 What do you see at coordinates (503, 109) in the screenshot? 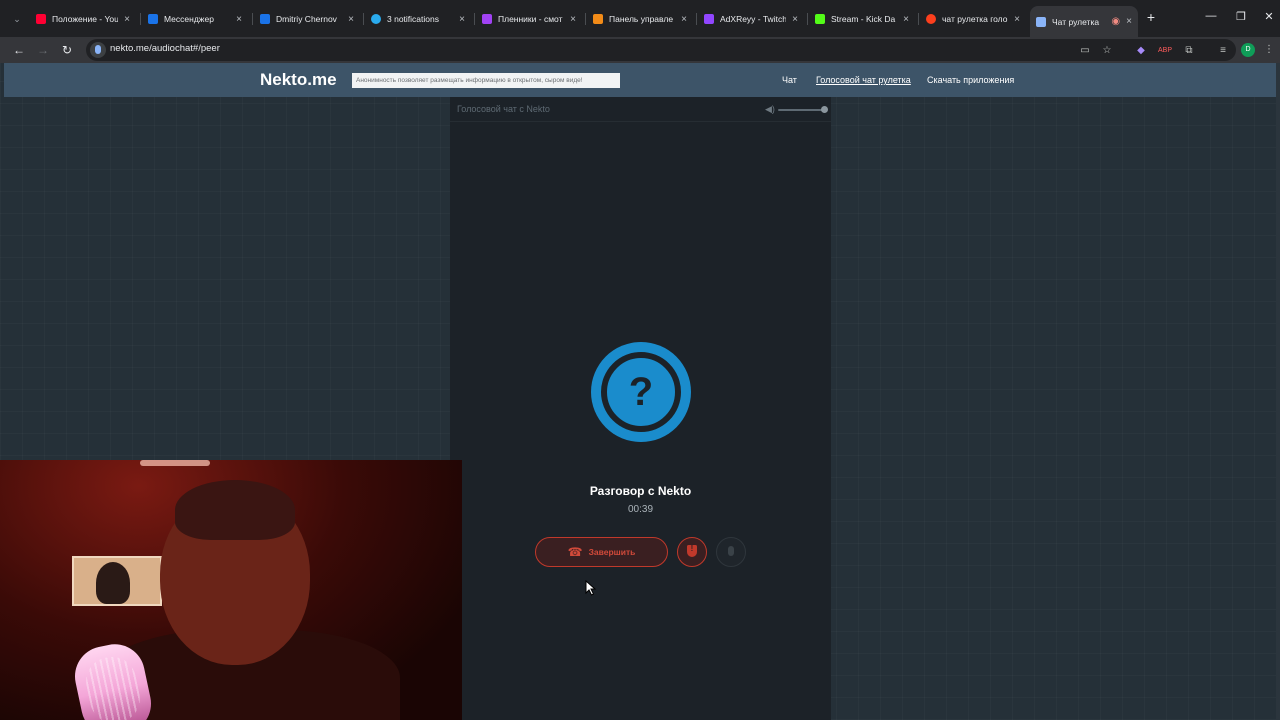
I see `panel-title: Голосовой чат с Nekto` at bounding box center [503, 109].